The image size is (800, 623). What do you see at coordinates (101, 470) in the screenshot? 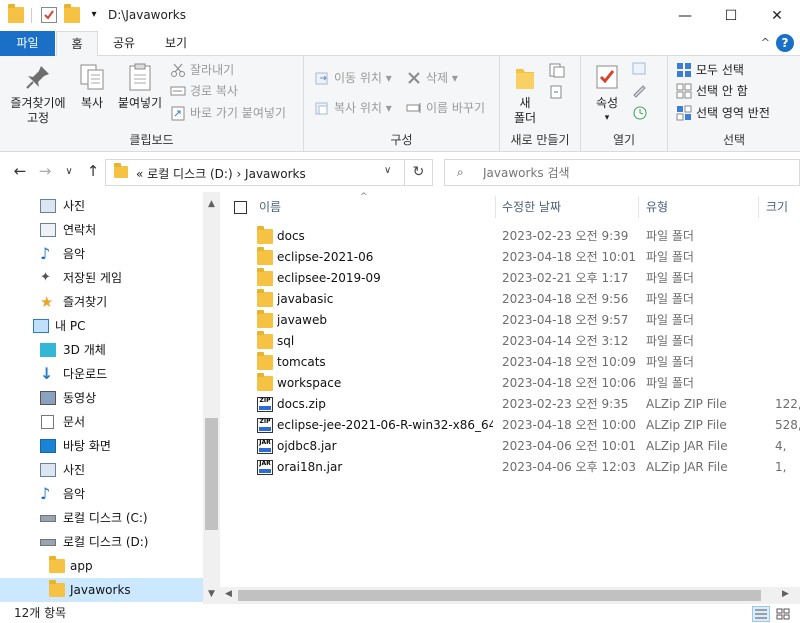
I see `nav-item-pictures-pc: 사진` at bounding box center [101, 470].